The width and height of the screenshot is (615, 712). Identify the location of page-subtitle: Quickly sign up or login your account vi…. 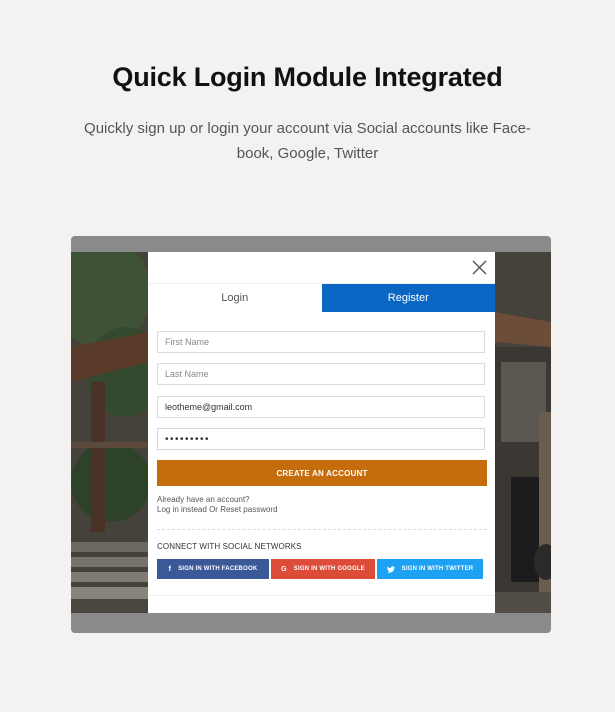
(307, 141).